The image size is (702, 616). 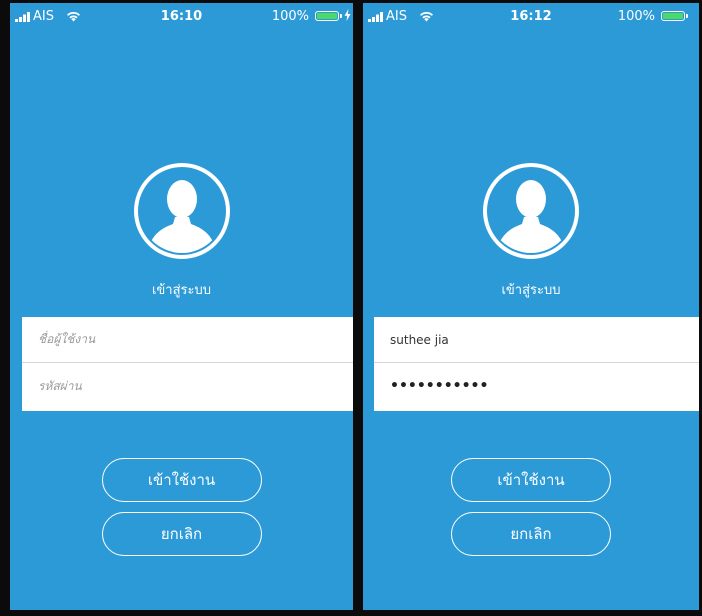 I want to click on password-field: รหัสผ่าน, so click(x=187, y=386).